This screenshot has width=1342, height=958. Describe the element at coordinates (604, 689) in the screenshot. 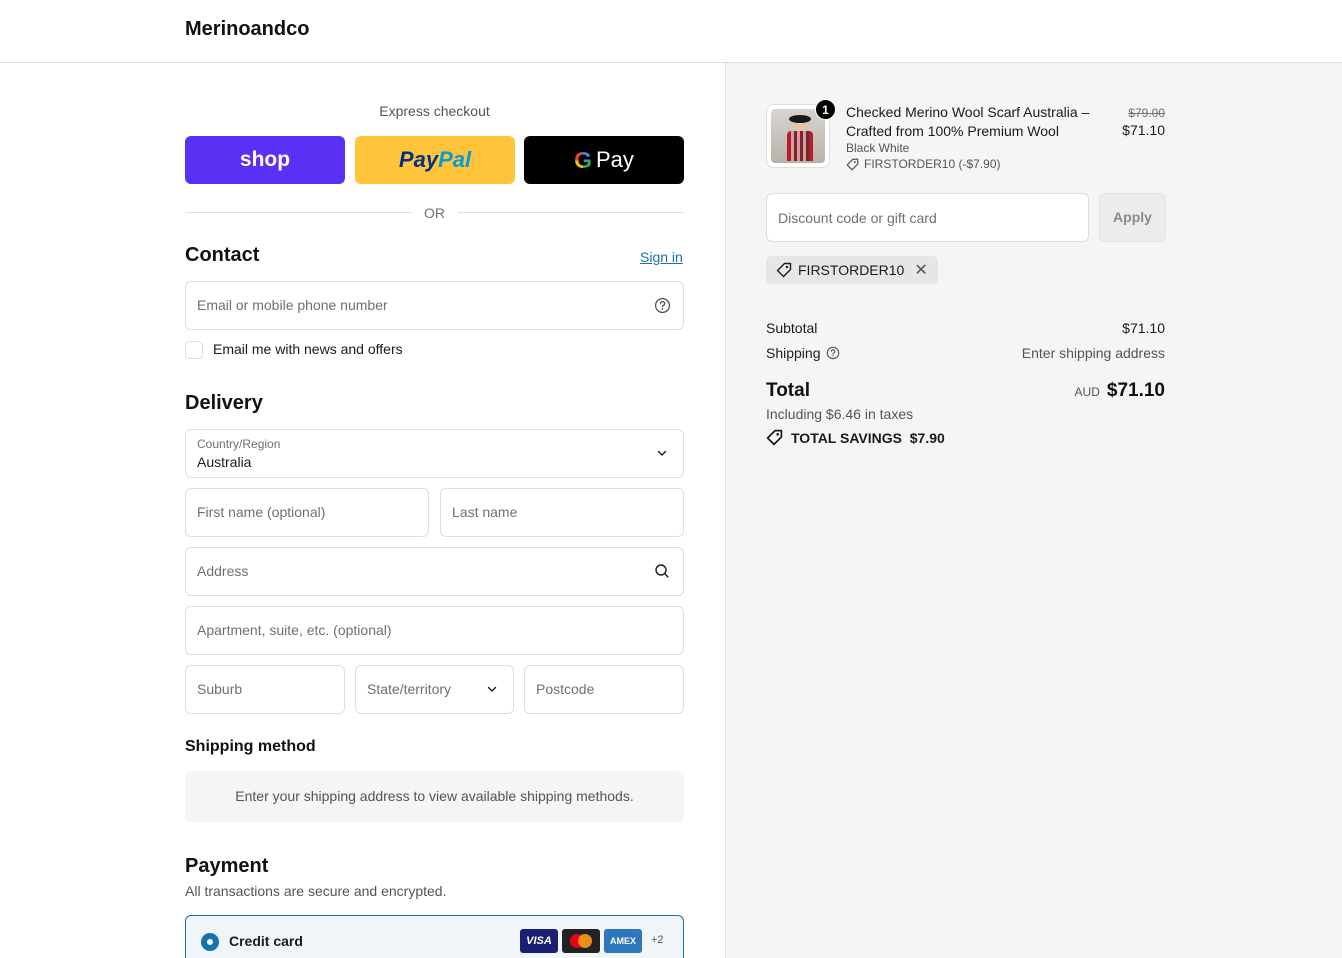

I see `postcode-field: Postcode` at that location.